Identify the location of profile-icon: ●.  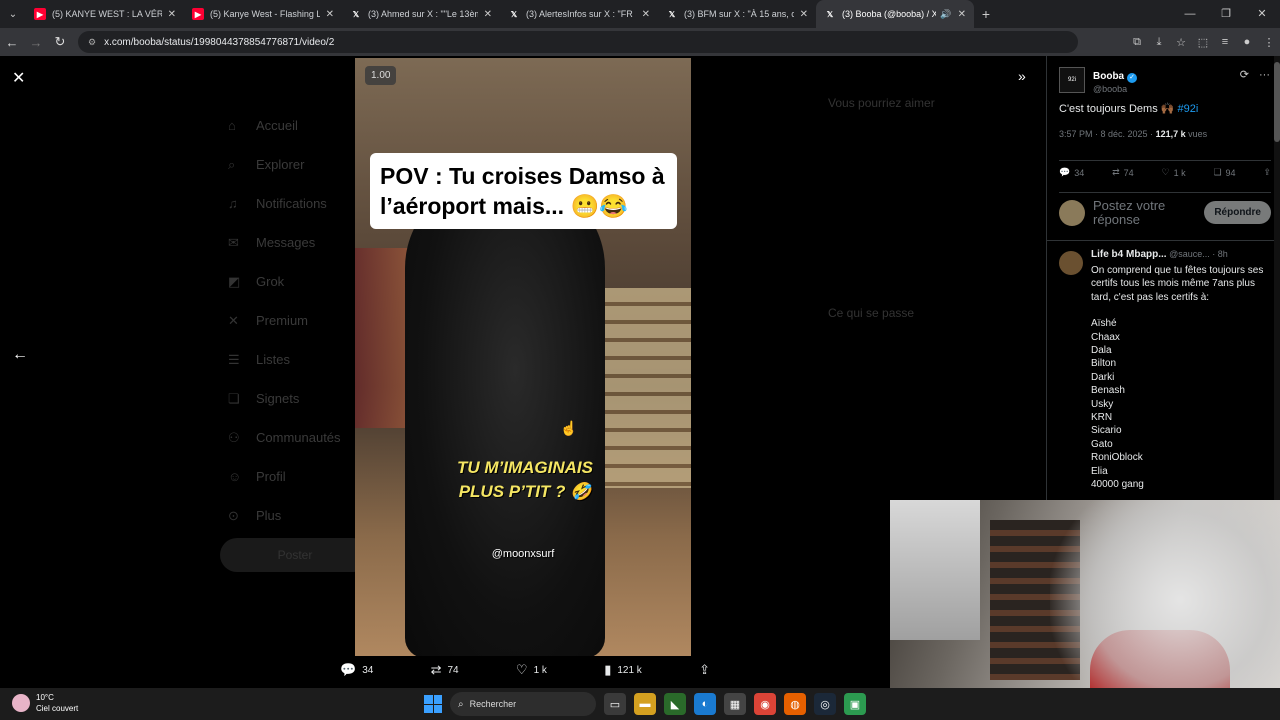
(1247, 42).